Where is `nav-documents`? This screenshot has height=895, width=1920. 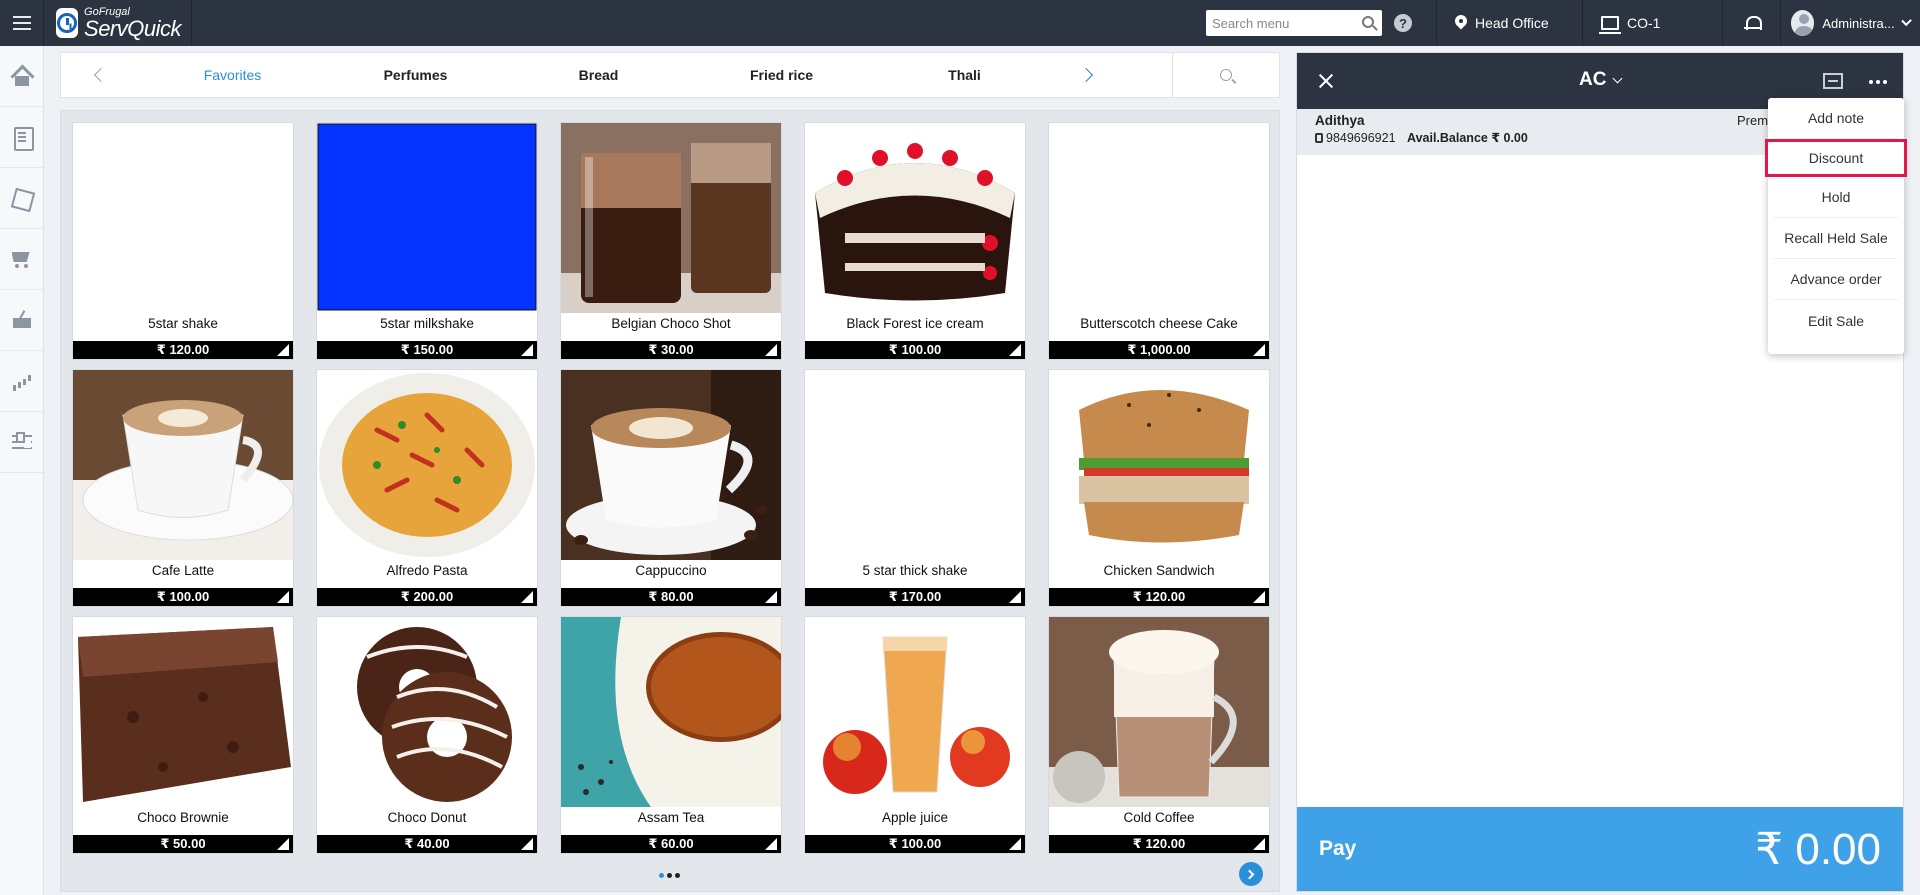
nav-documents is located at coordinates (21, 137).